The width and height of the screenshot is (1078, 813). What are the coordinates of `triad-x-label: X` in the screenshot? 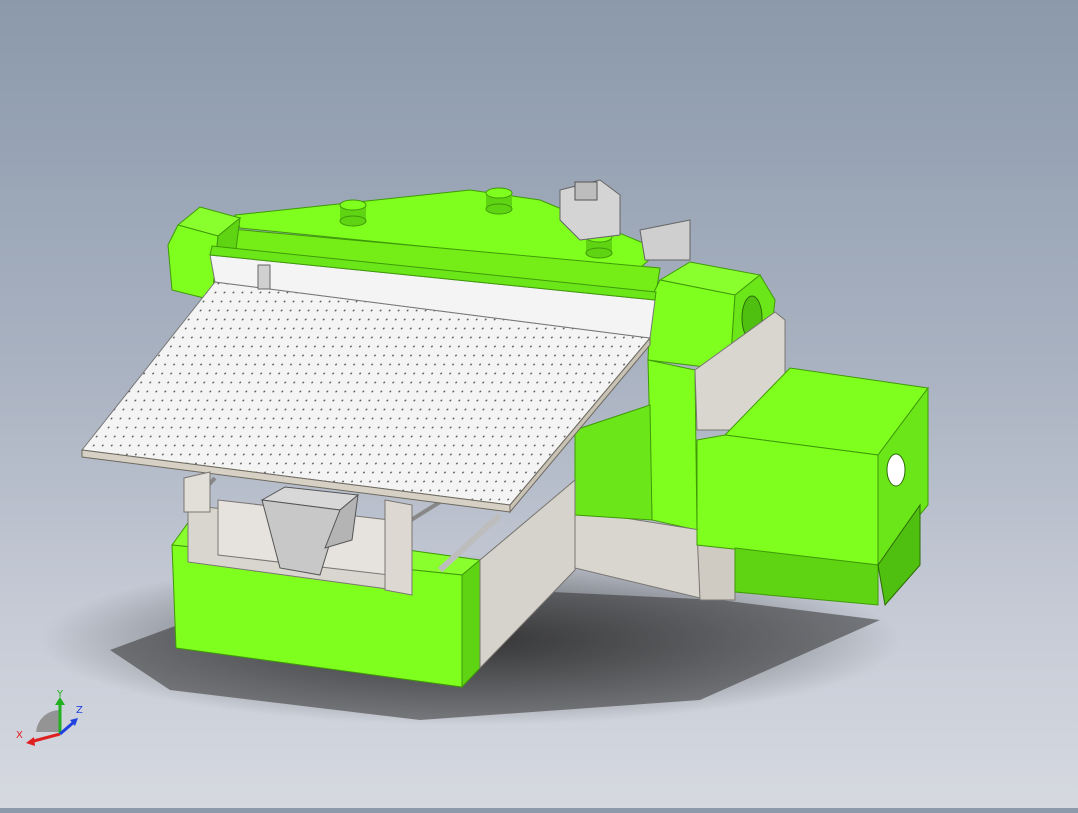 It's located at (19, 735).